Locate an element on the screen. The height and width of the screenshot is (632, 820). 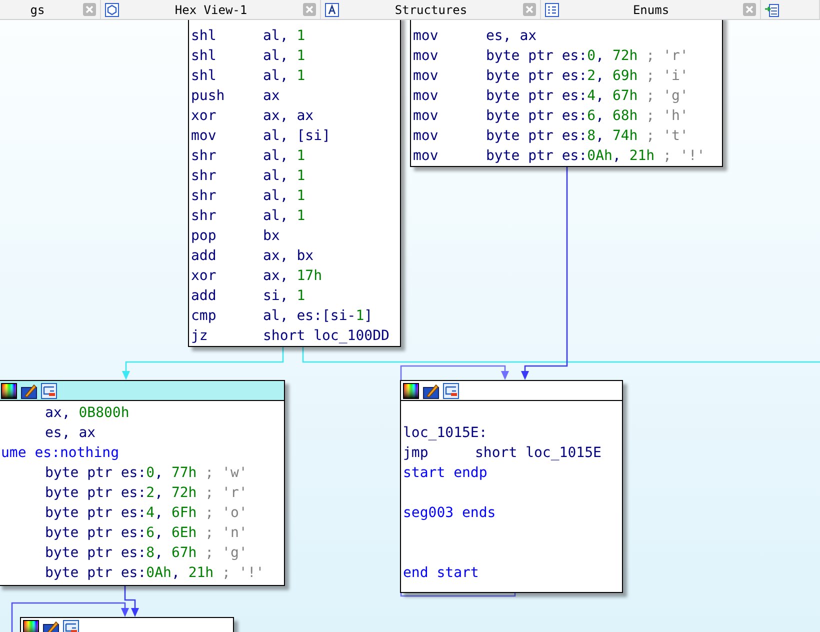
code-line: xor ax, 17h is located at coordinates (256, 276).